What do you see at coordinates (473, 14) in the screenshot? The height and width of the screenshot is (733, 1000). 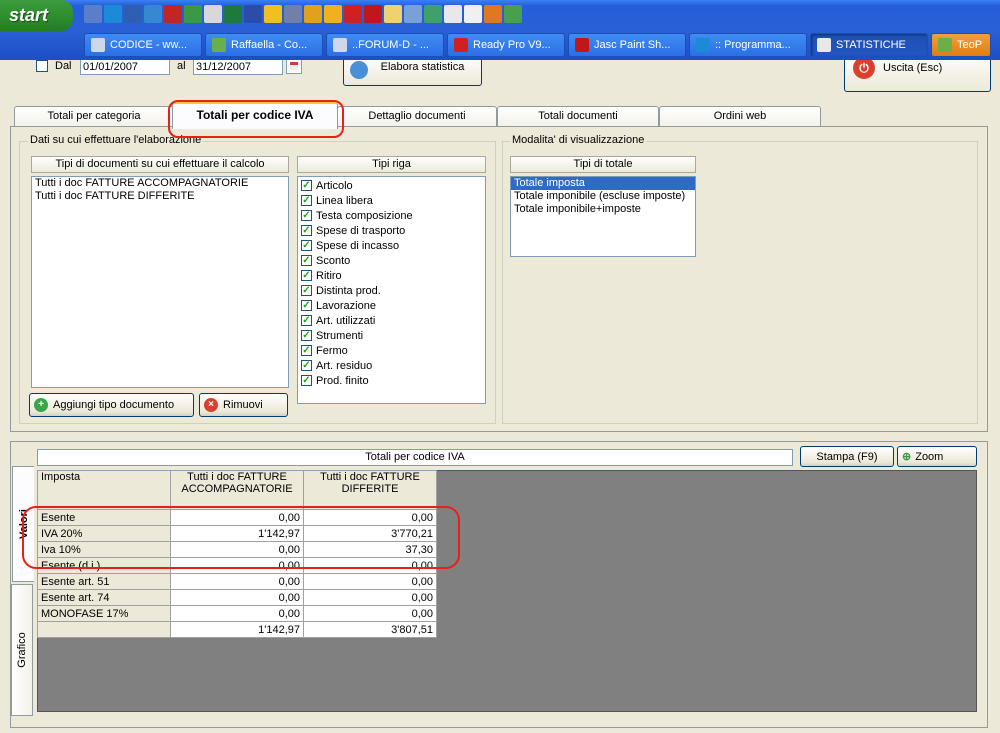 I see `pen-icon` at bounding box center [473, 14].